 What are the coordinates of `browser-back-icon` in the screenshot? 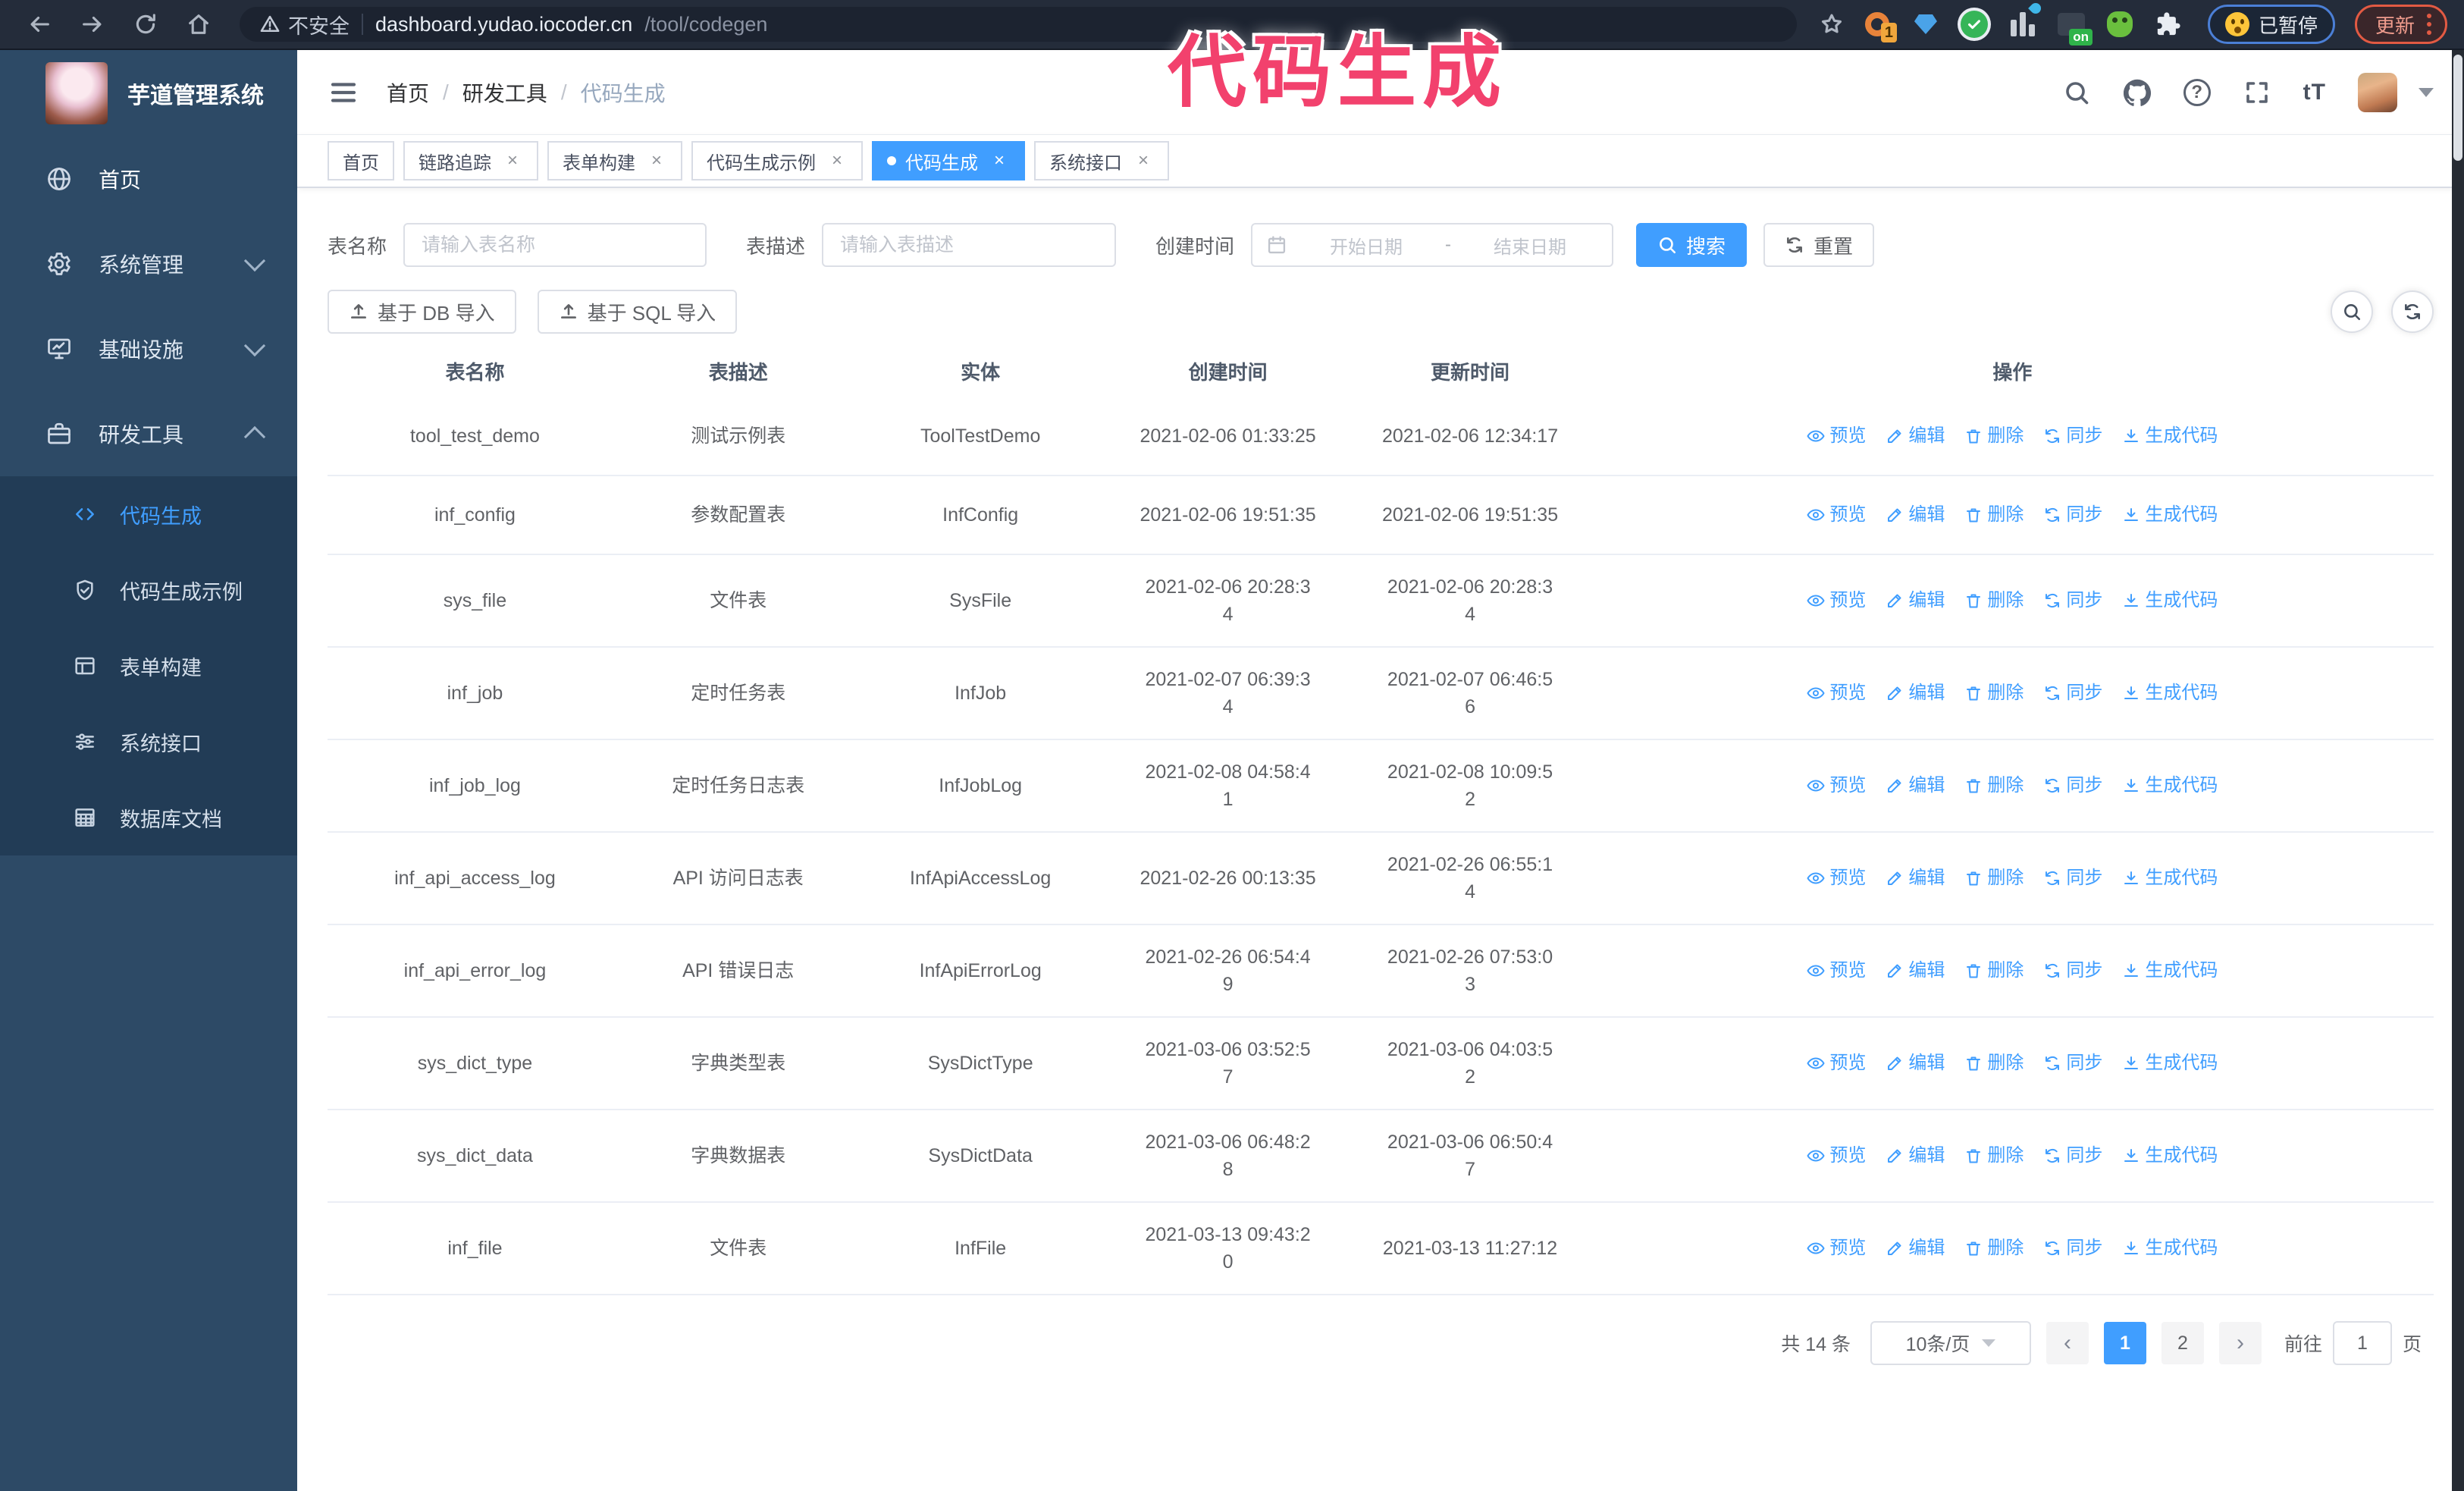 It's located at (39, 24).